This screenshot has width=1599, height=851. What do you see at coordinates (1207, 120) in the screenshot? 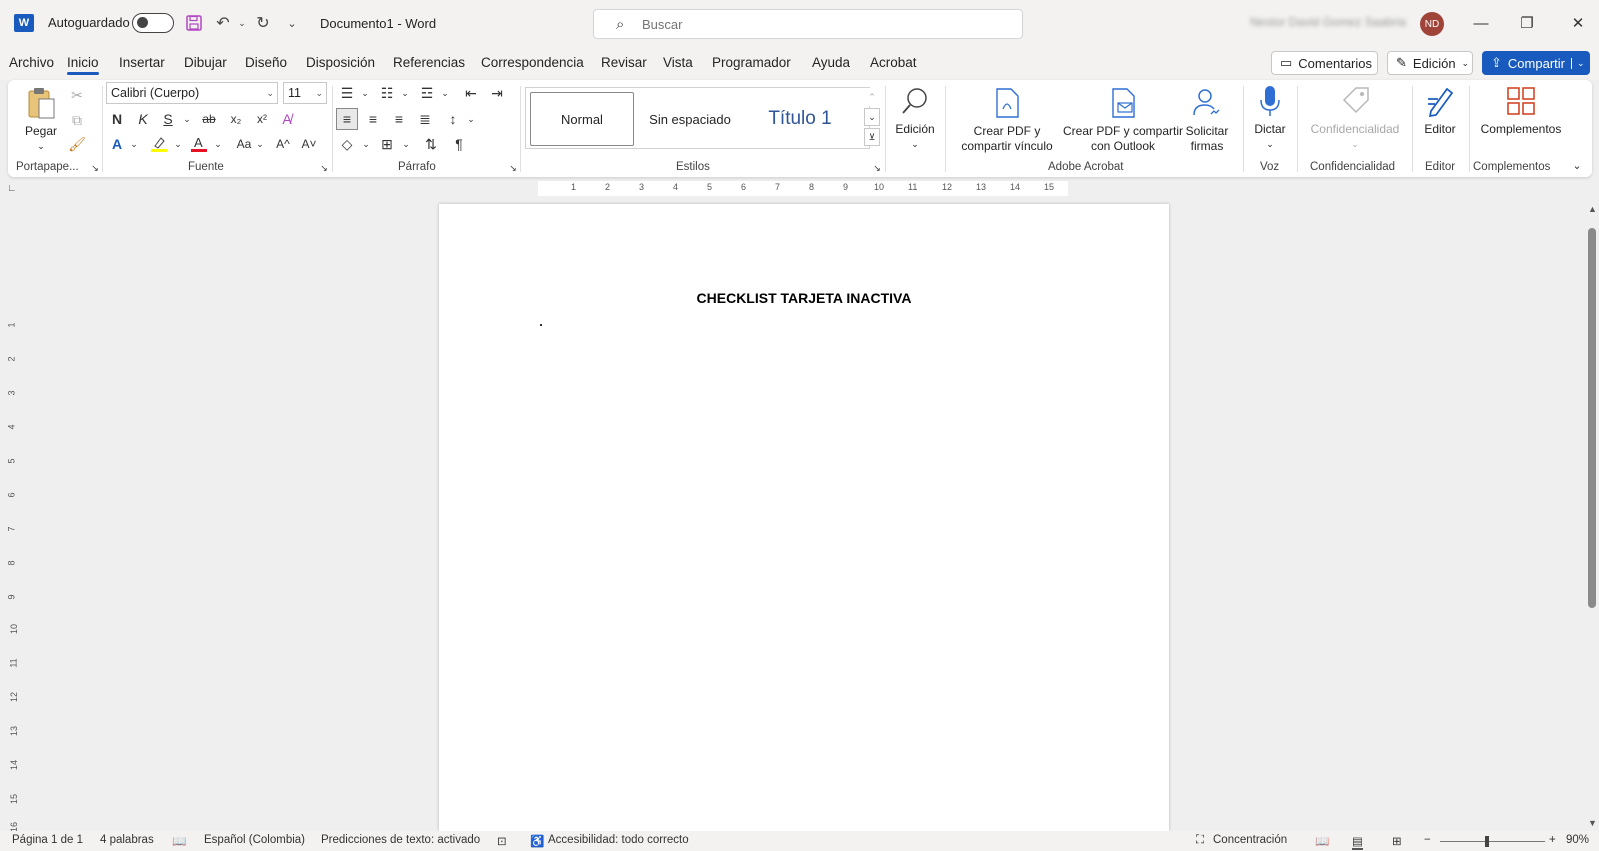
I see `request-signatures-button: Solicitar firmas` at bounding box center [1207, 120].